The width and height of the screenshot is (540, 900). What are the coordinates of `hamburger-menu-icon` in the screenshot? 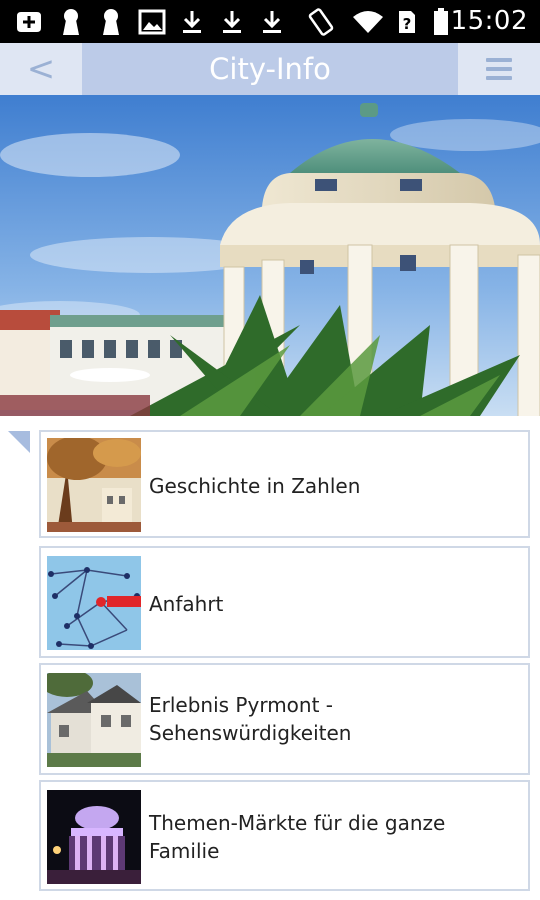 It's located at (499, 69).